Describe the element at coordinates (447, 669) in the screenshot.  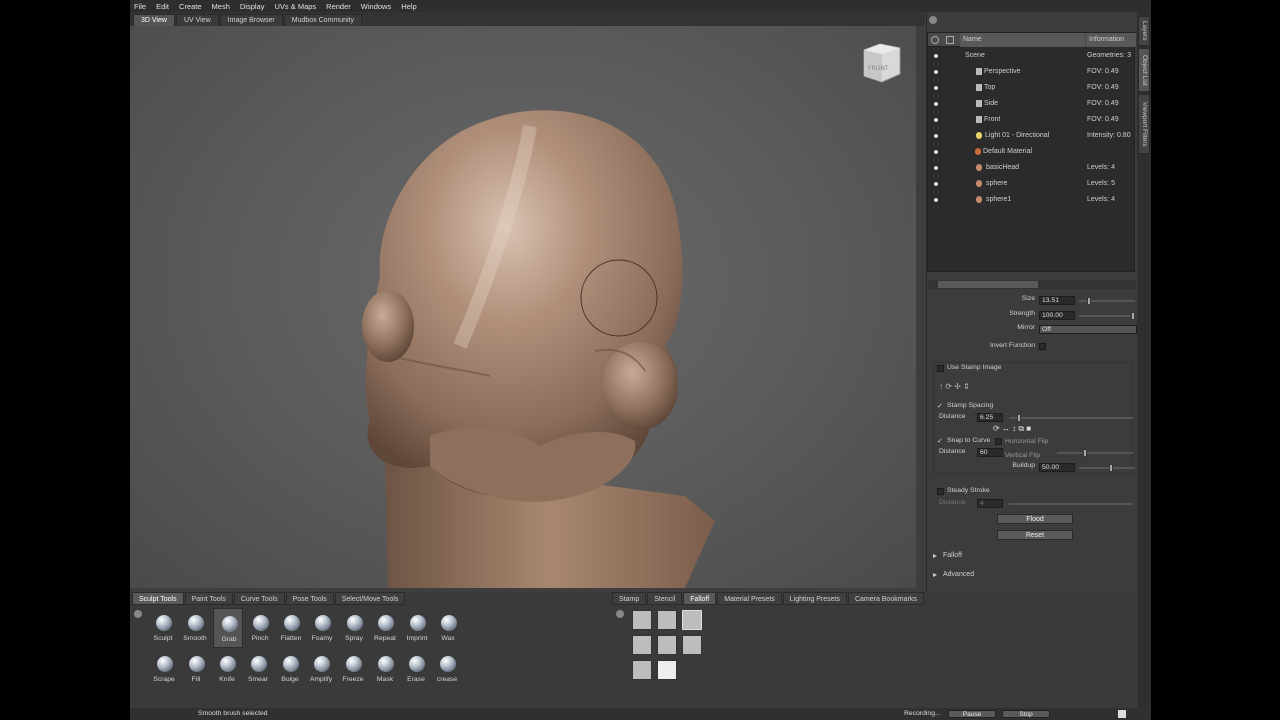
I see `tool-crease: crease` at that location.